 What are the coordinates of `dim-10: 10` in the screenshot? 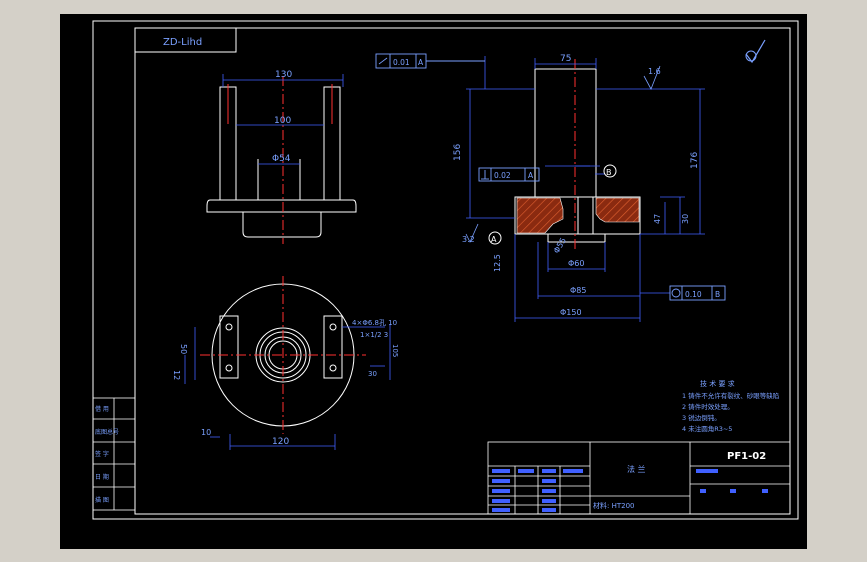 It's located at (206, 432).